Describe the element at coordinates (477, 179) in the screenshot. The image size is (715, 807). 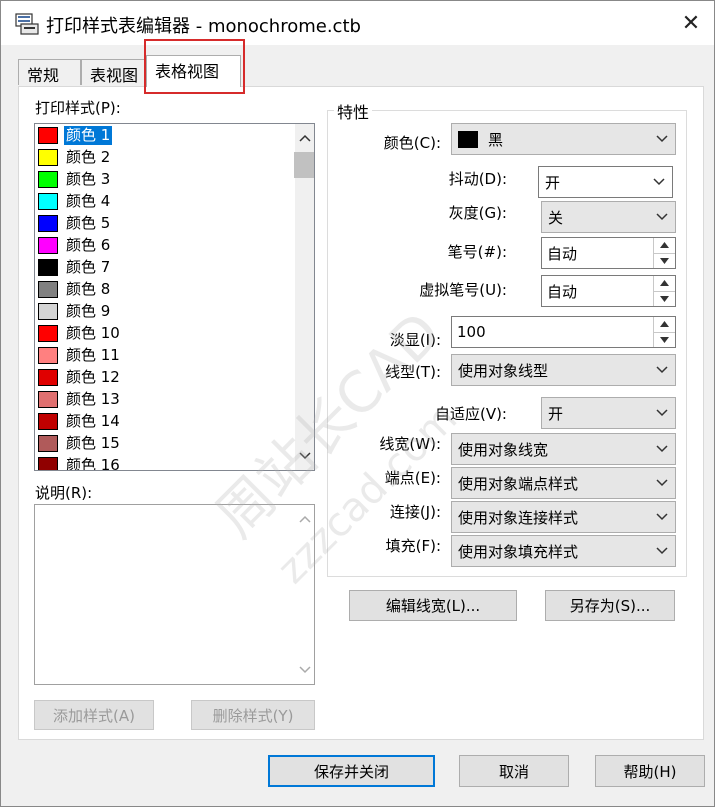
I see `dither-label: 抖动(D):` at that location.